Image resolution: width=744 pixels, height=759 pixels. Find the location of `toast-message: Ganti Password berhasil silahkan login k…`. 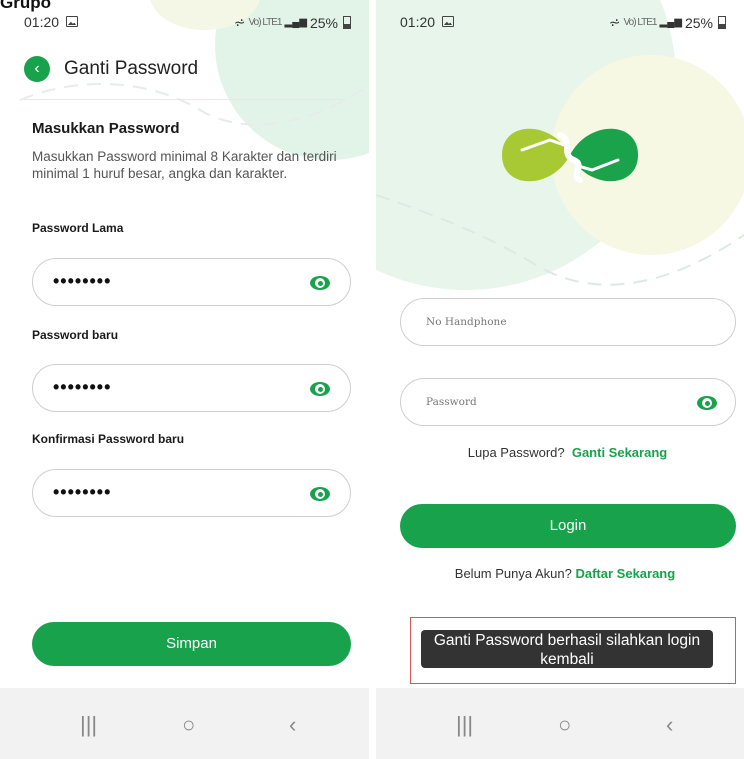

toast-message: Ganti Password berhasil silahkan login k… is located at coordinates (567, 649).